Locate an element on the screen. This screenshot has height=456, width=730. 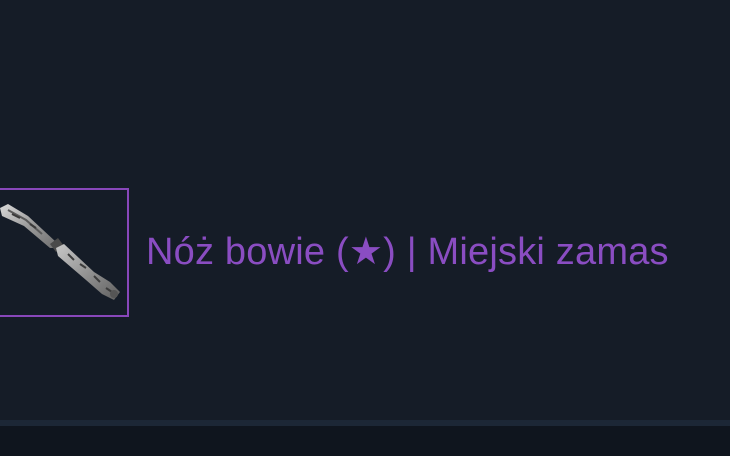
bowie-knife-urban-masked-icon is located at coordinates (60, 252).